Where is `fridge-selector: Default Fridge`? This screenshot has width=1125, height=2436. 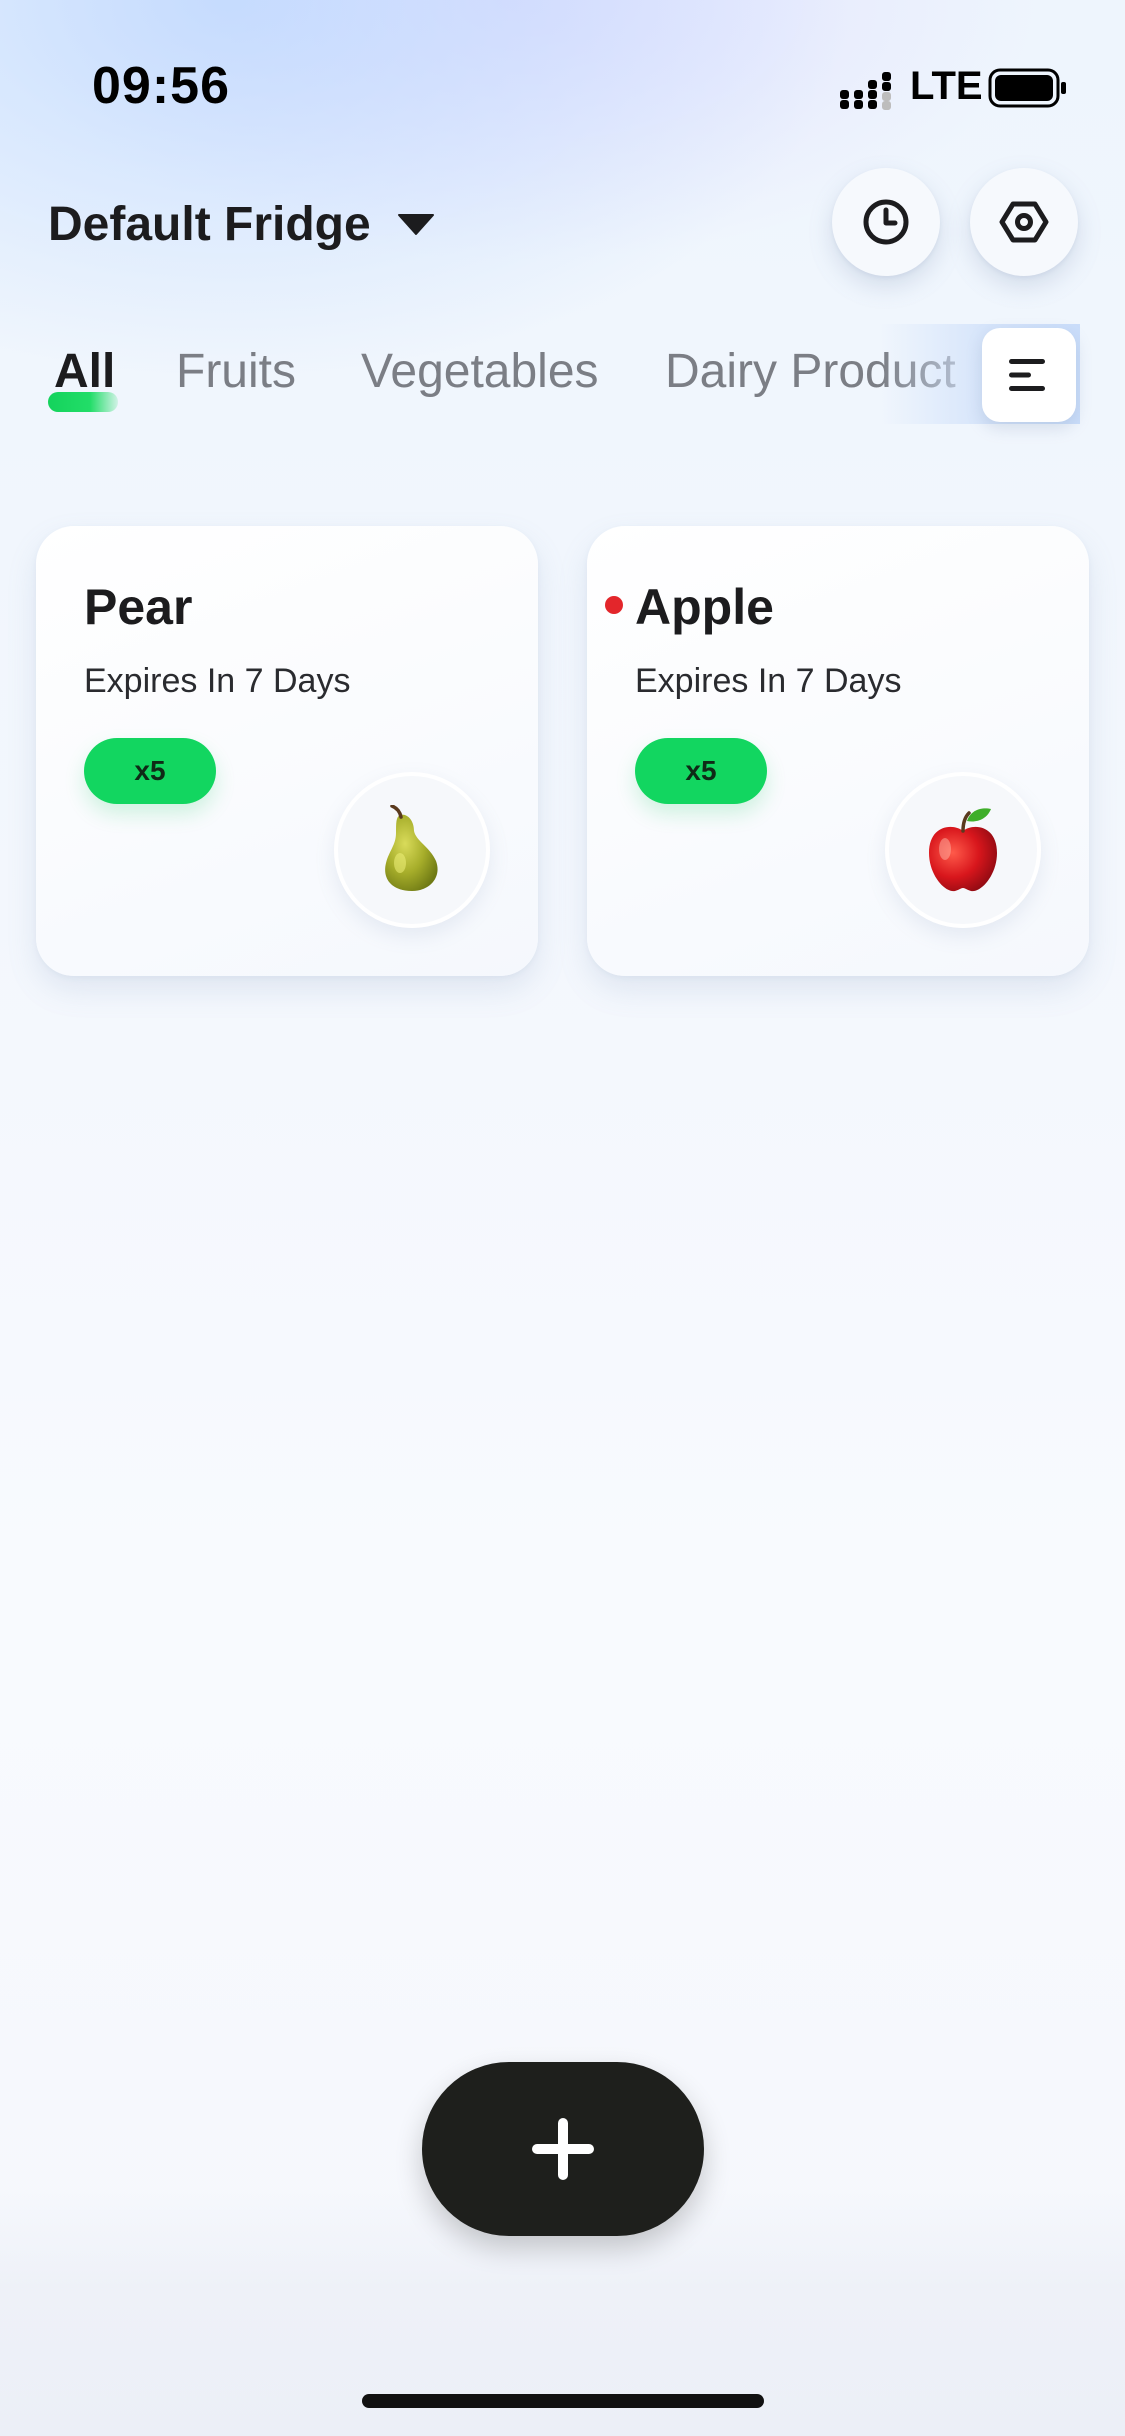 fridge-selector: Default Fridge is located at coordinates (241, 224).